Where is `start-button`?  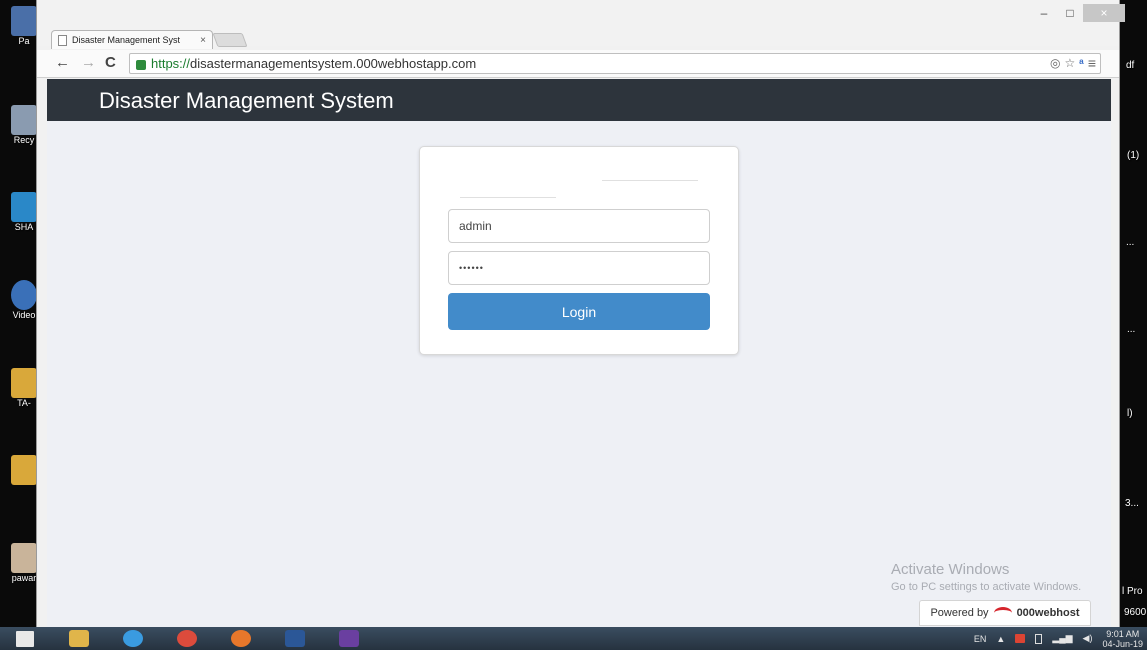
start-button is located at coordinates (25, 638).